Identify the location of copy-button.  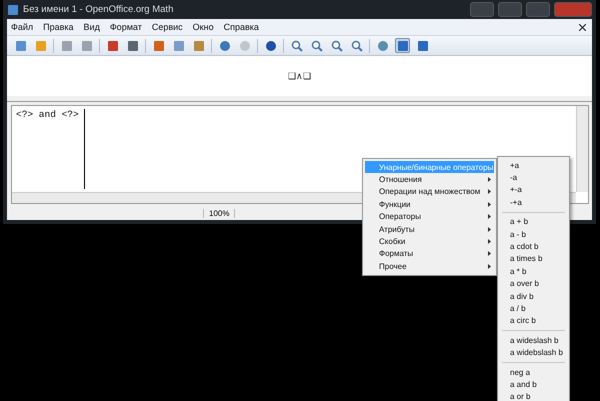
(178, 45).